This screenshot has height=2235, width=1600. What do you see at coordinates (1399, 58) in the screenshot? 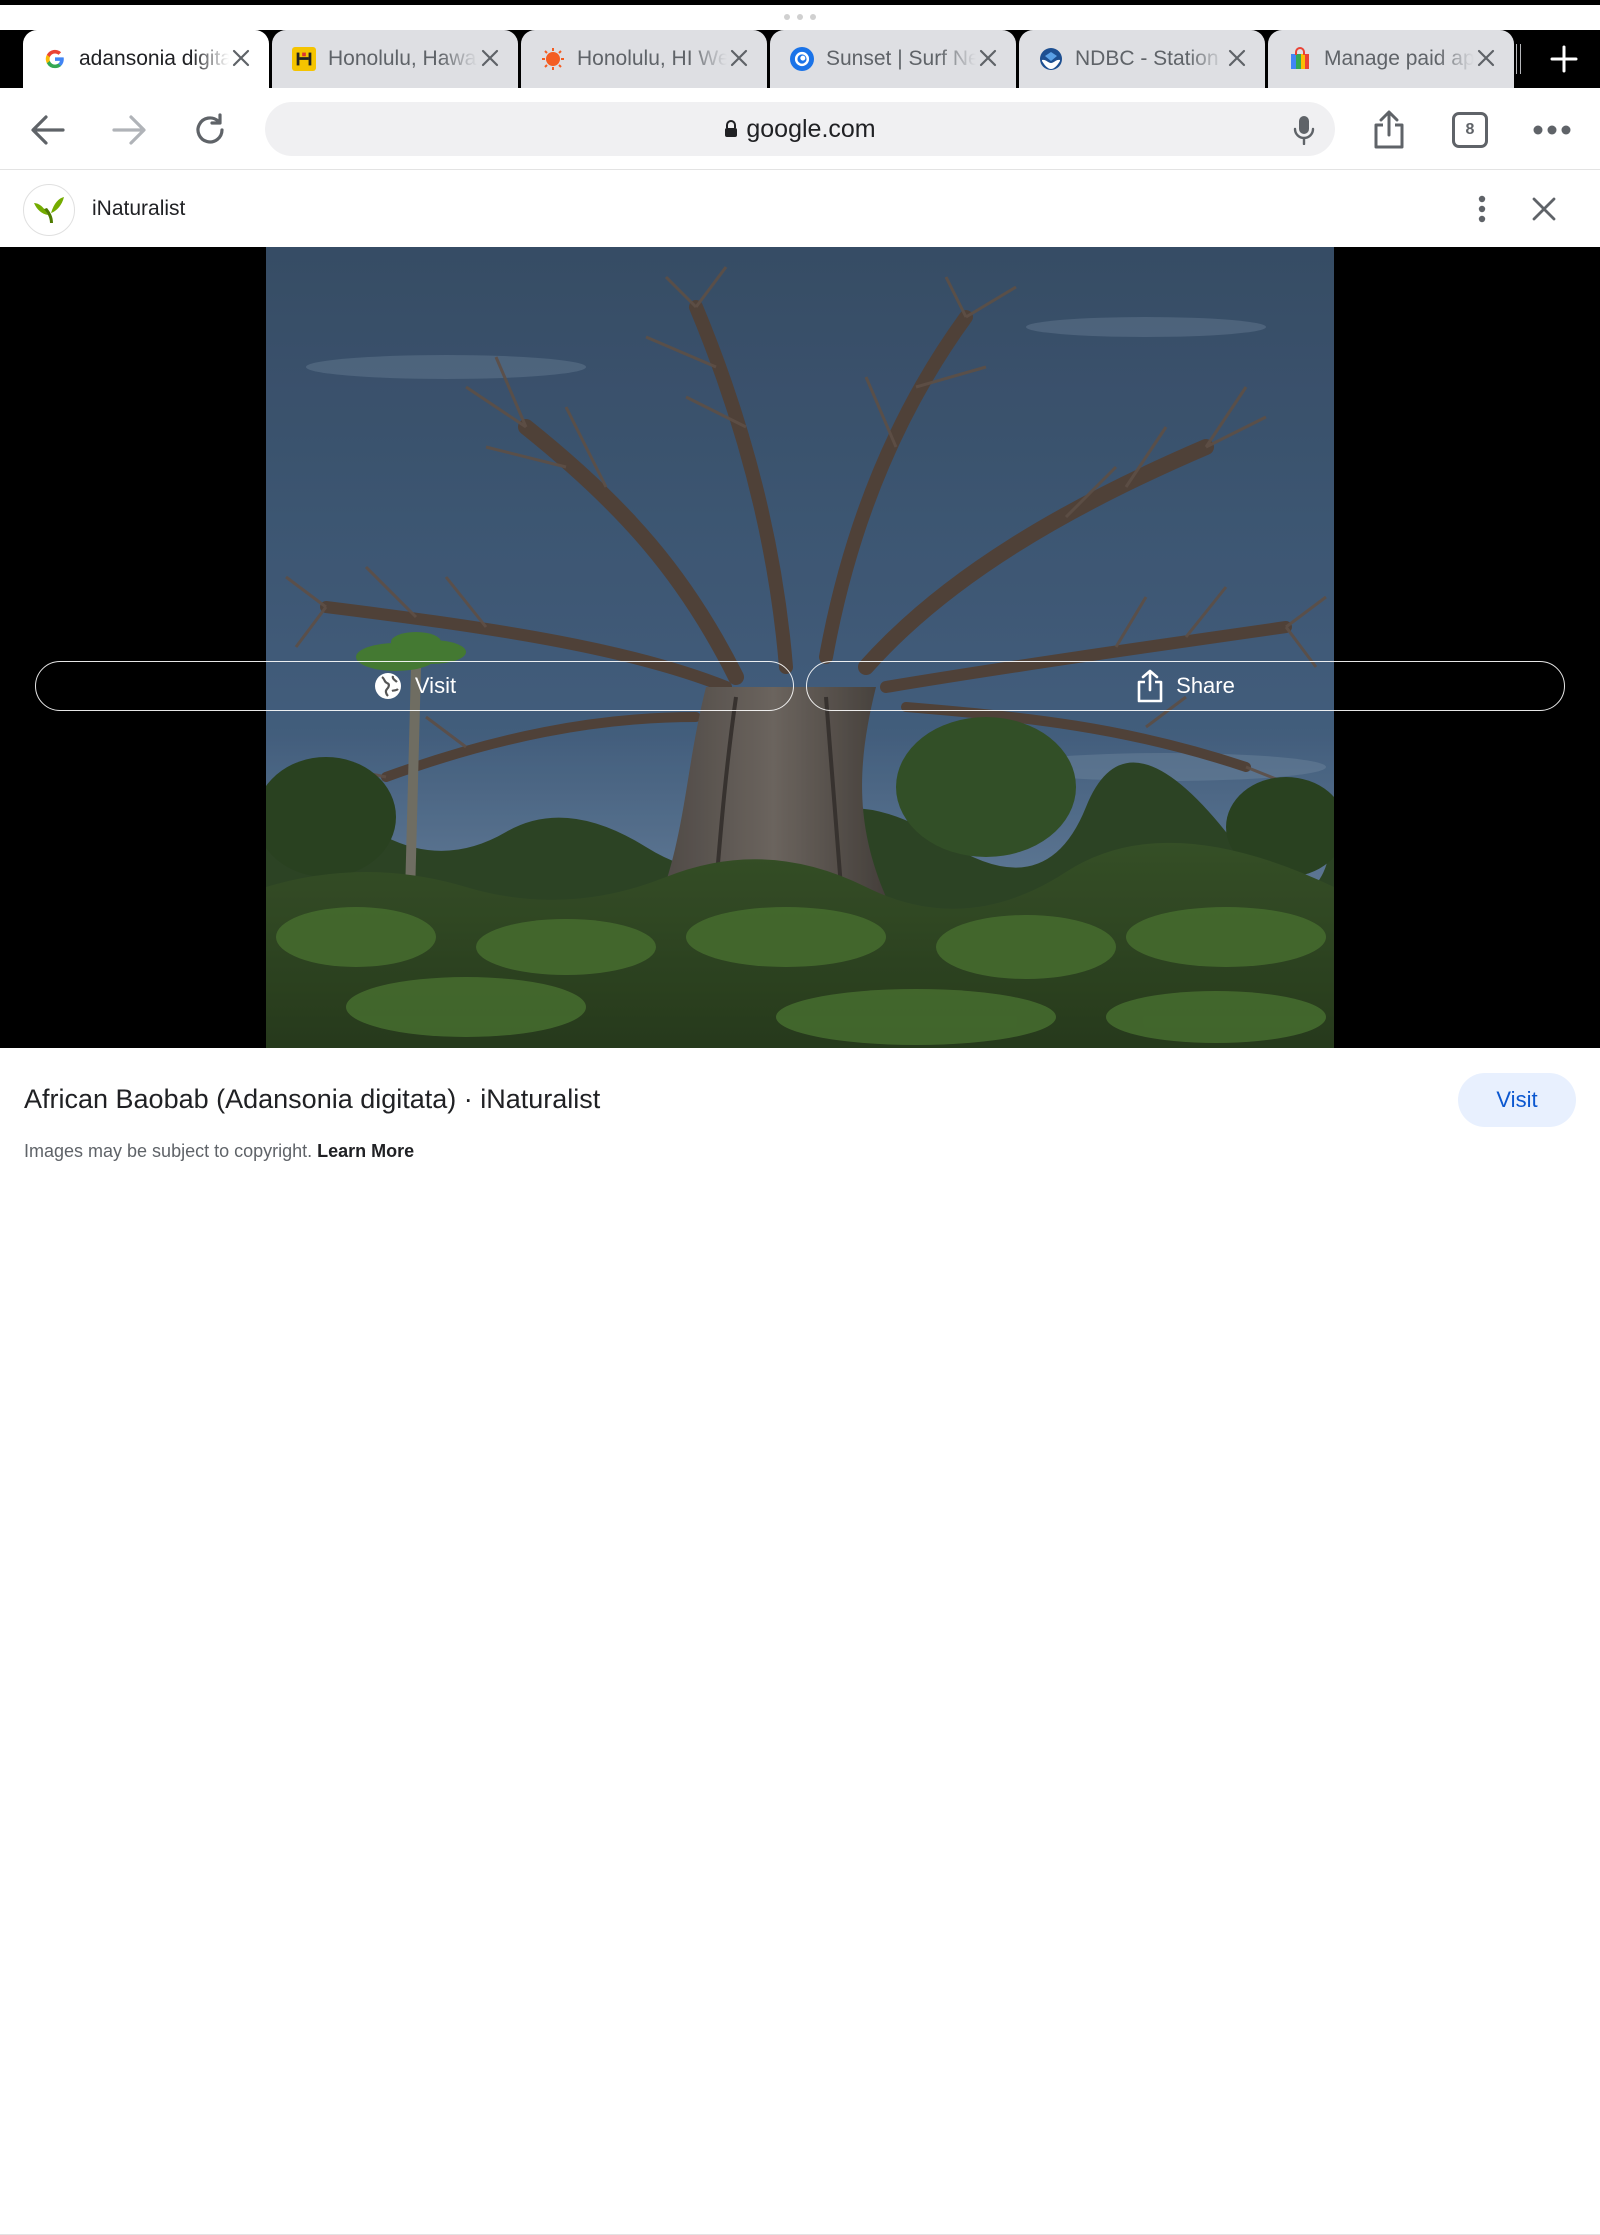
I see `tab-title: Manage paid apps` at bounding box center [1399, 58].